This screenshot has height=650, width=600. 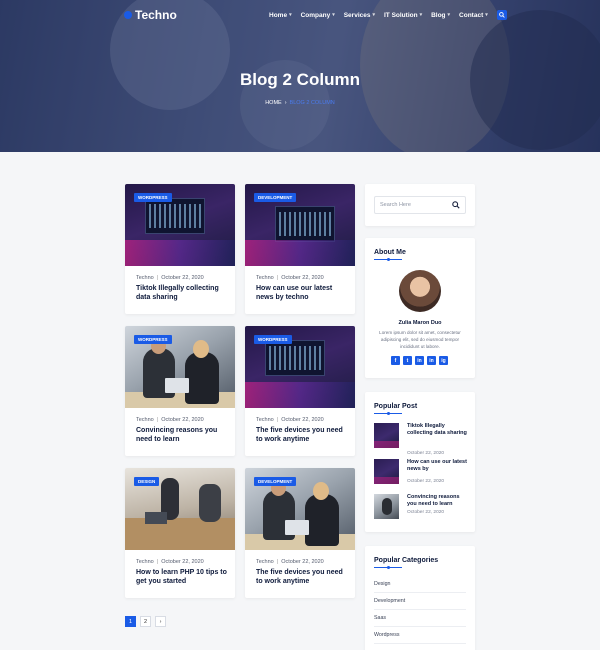 I want to click on page-2-button: 2, so click(x=145, y=621).